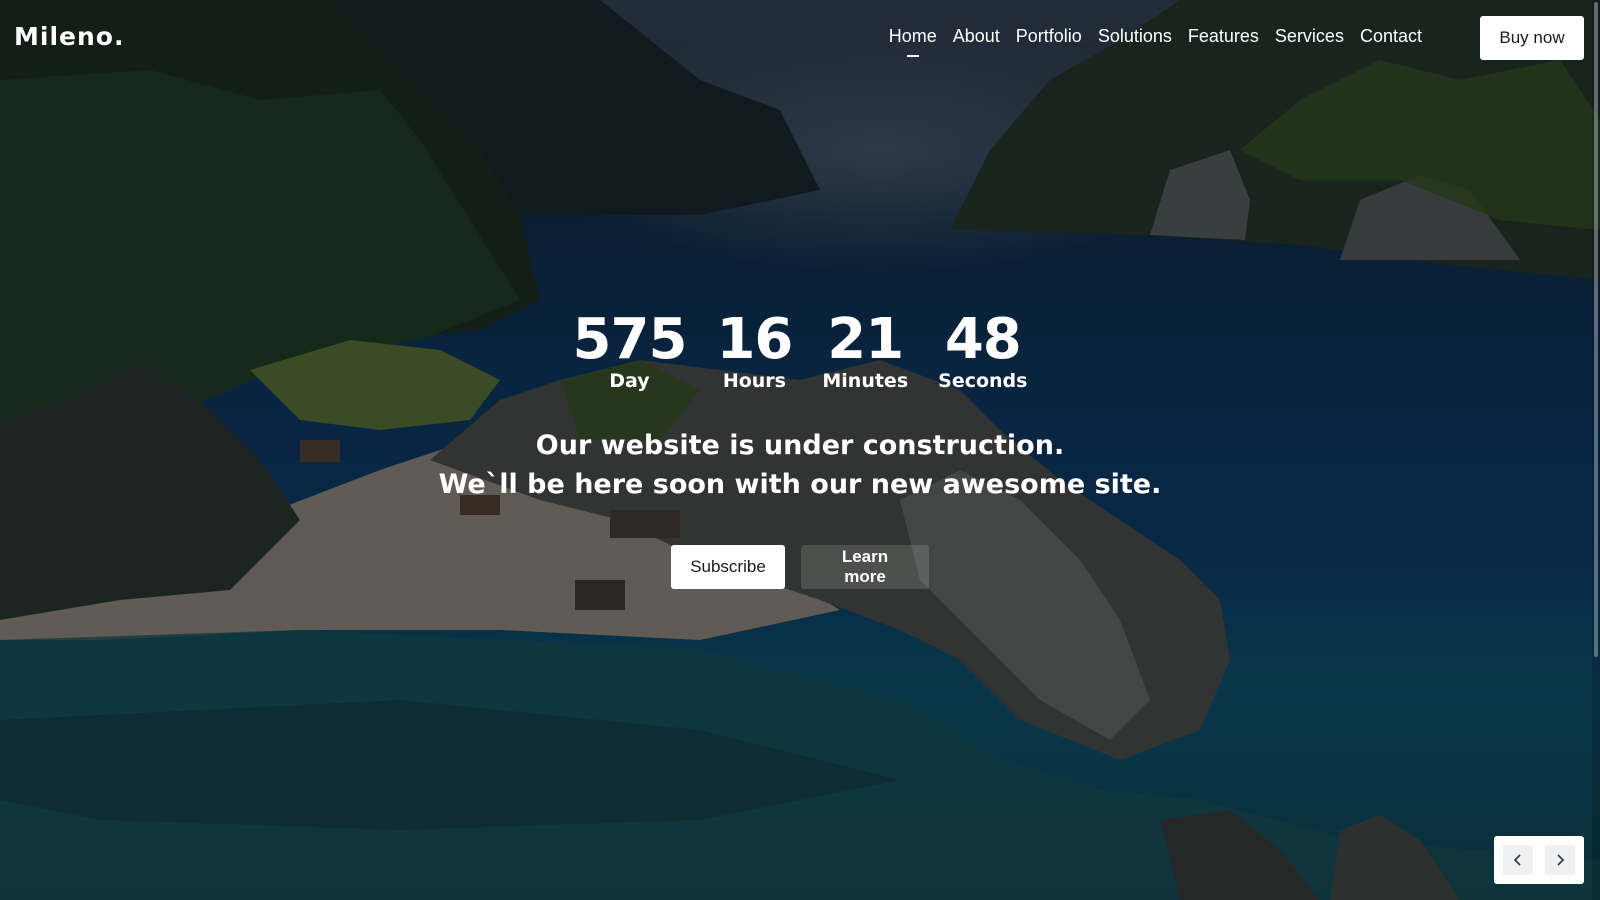 The image size is (1600, 900). Describe the element at coordinates (800, 445) in the screenshot. I see `hero-headline-line-1: Our website is under construction.` at that location.